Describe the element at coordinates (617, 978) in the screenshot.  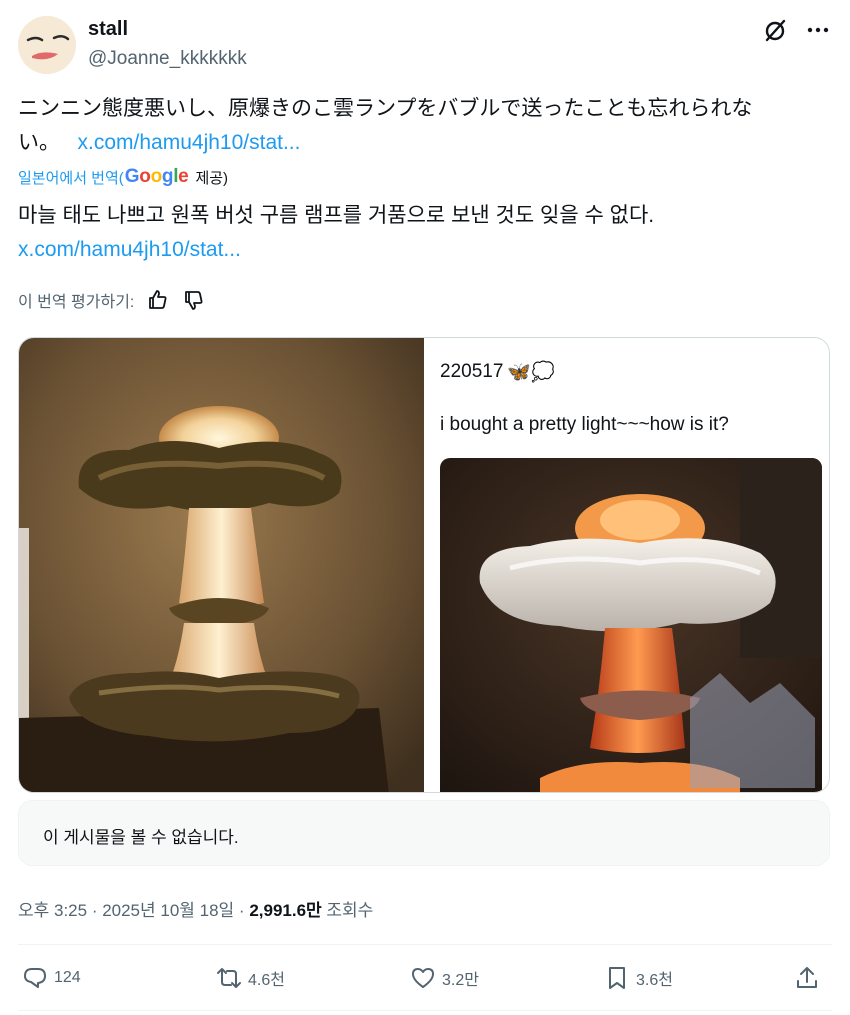
I see `bookmark-icon` at that location.